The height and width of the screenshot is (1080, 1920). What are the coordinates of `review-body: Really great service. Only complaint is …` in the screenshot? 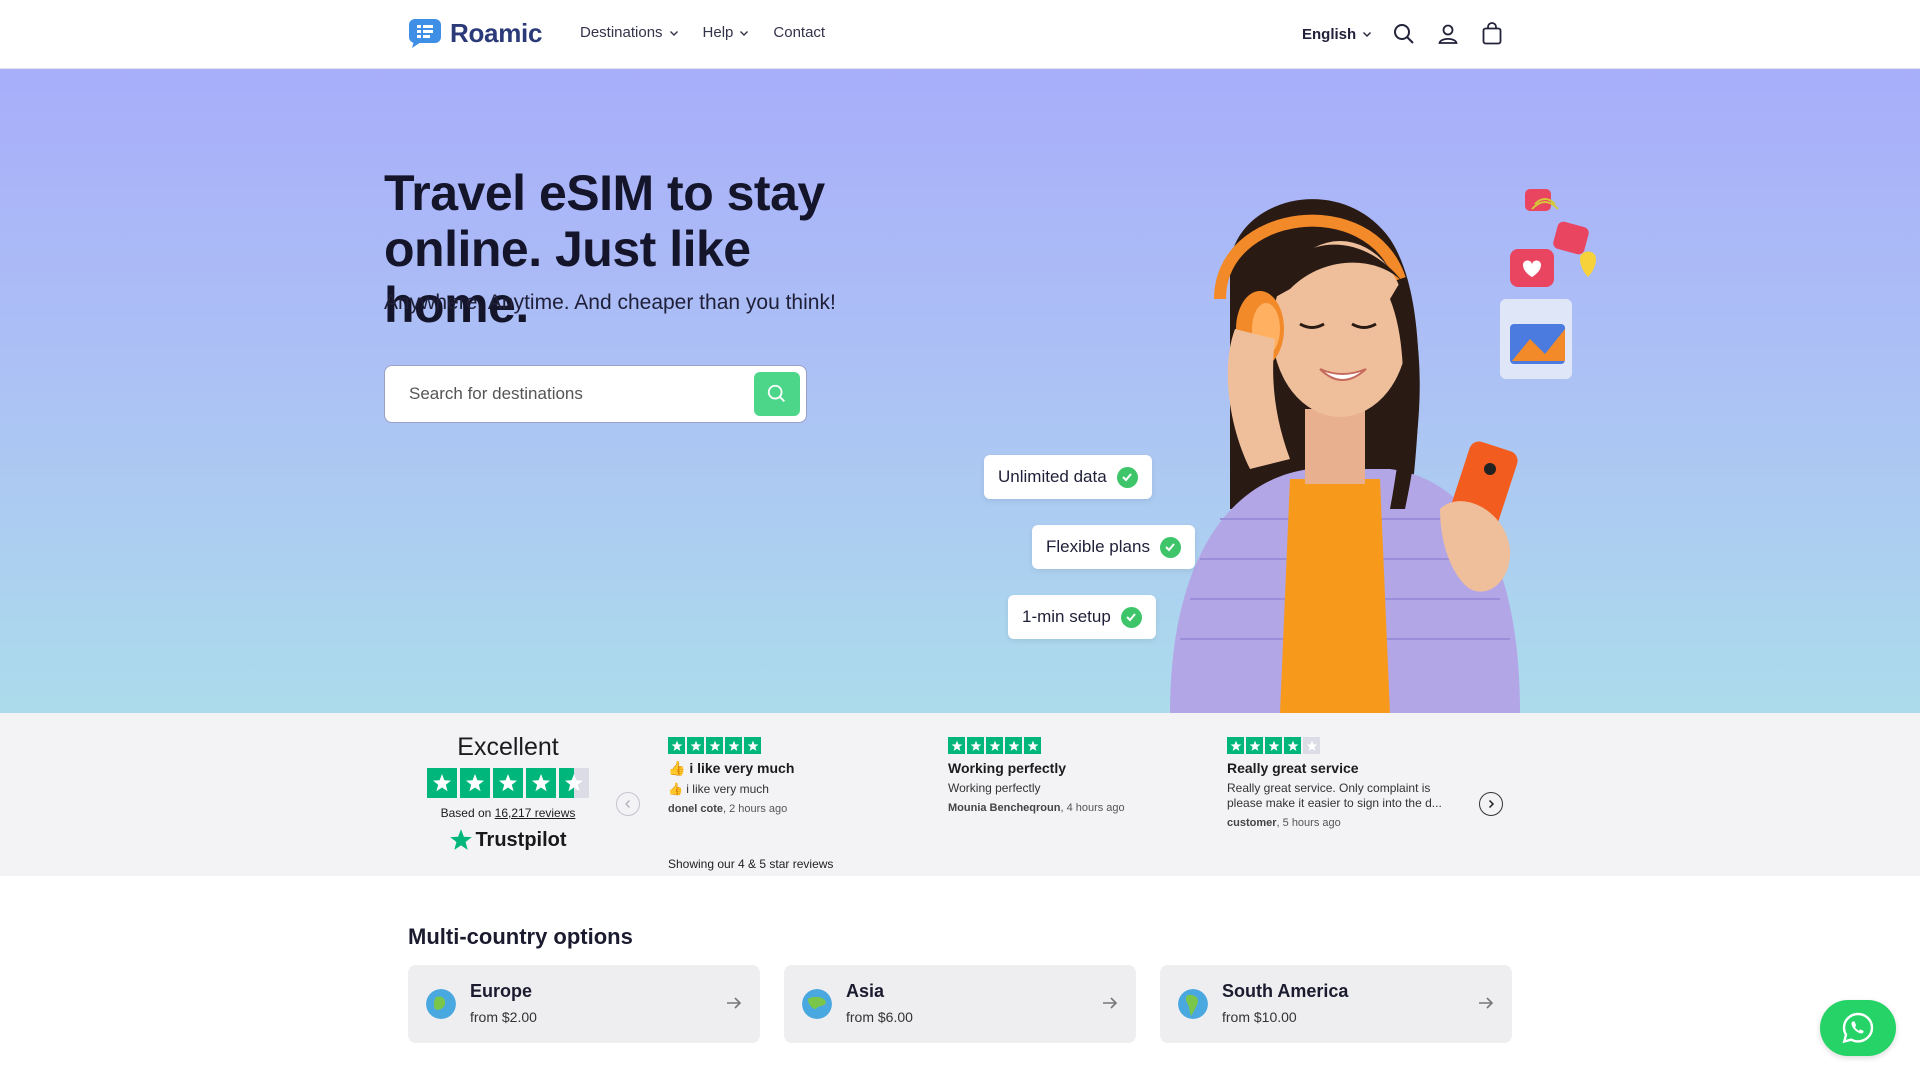 It's located at (1334, 795).